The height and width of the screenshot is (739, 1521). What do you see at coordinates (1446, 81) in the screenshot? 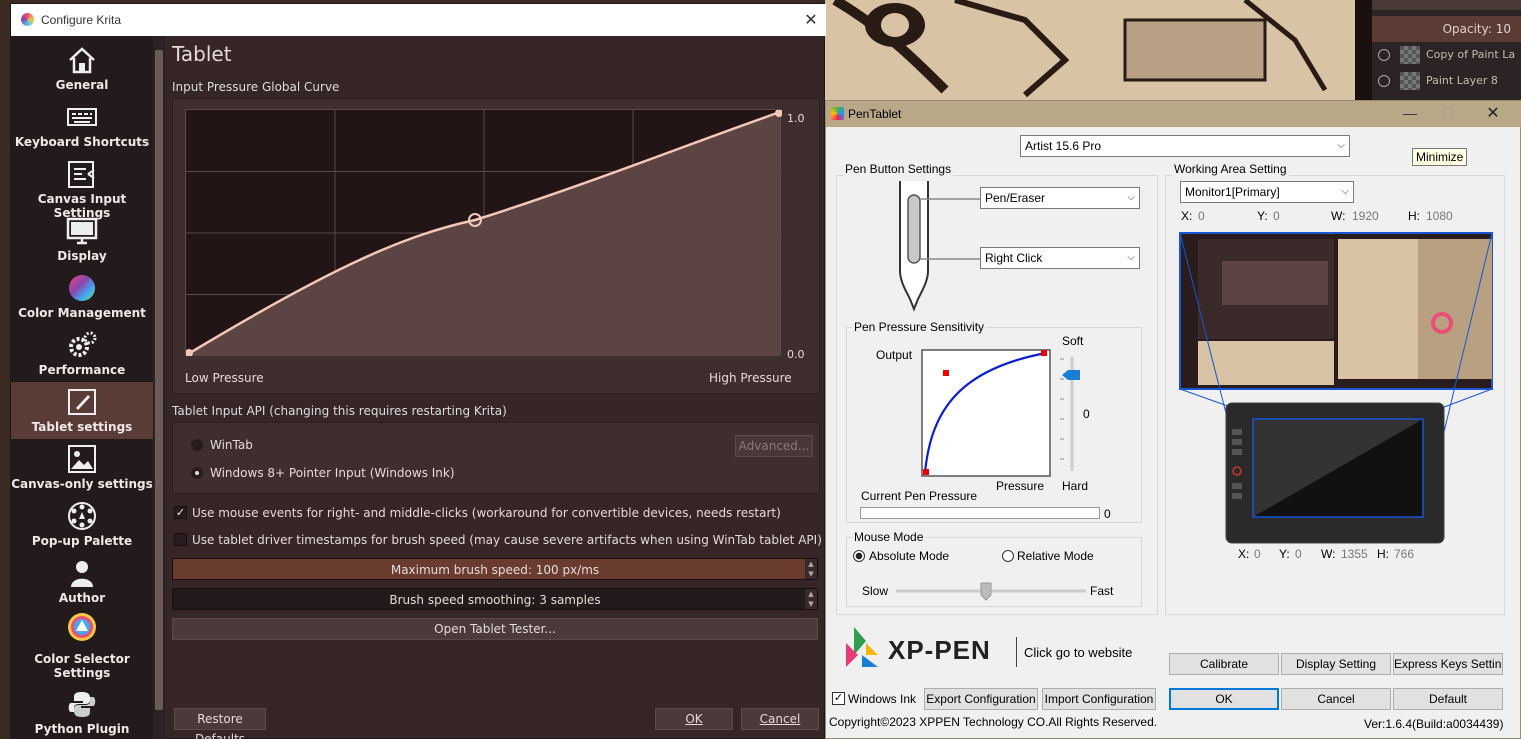
I see `layer-row: Paint Layer 8` at bounding box center [1446, 81].